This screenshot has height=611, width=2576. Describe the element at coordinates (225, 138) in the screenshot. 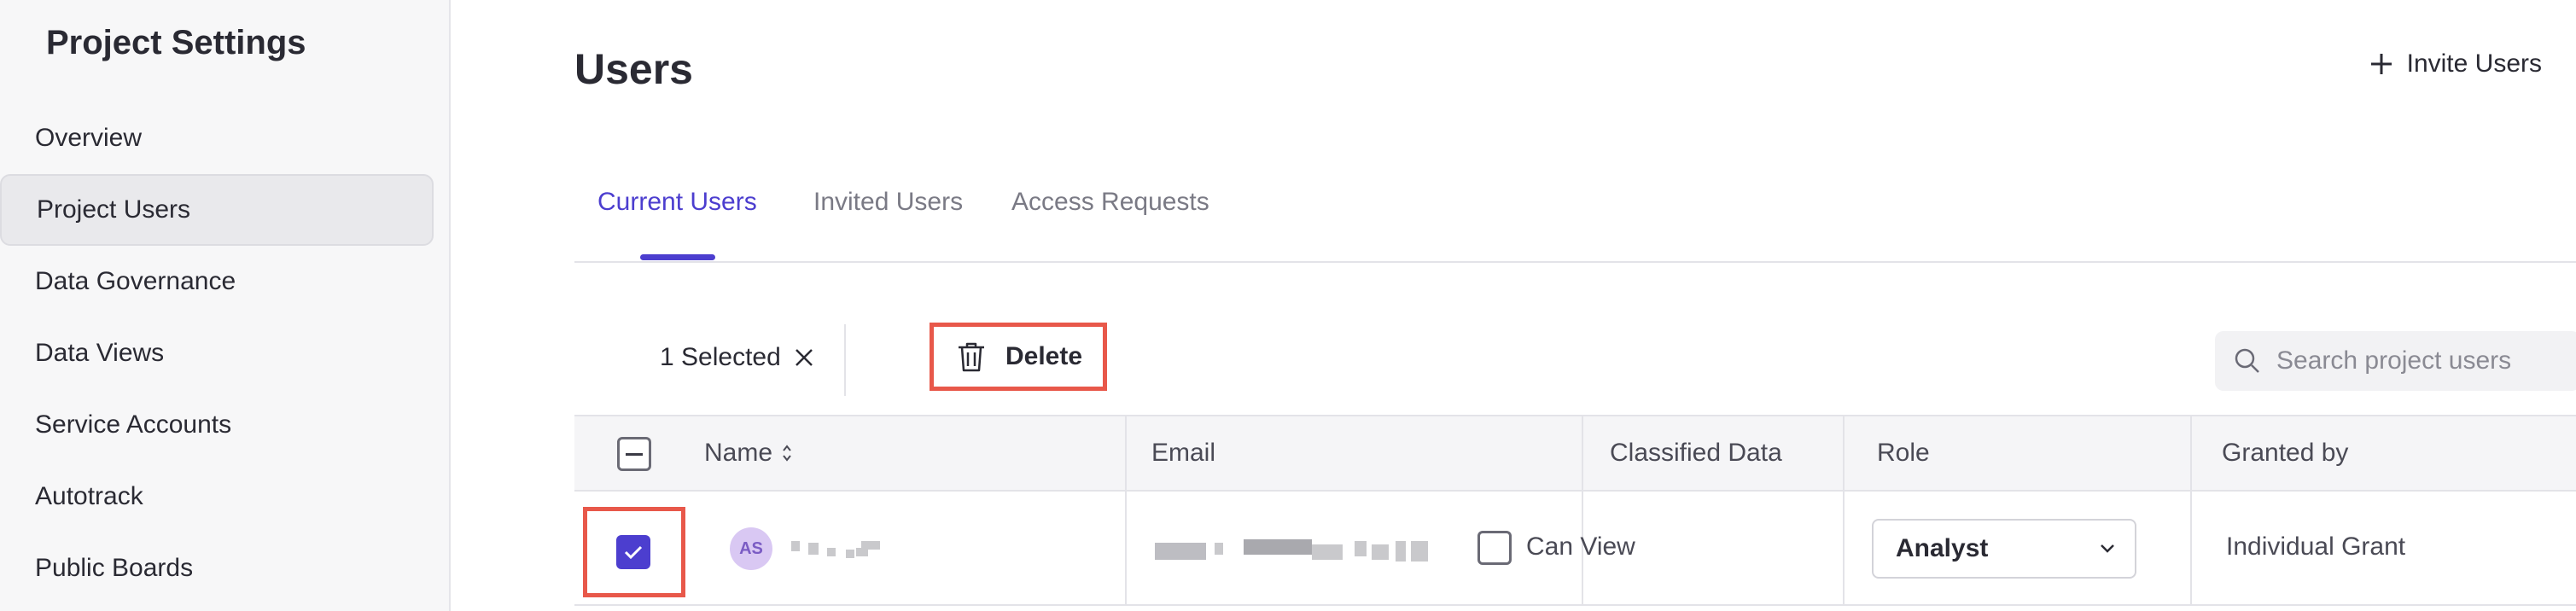

I see `sidebar-item-overview: Overview` at that location.